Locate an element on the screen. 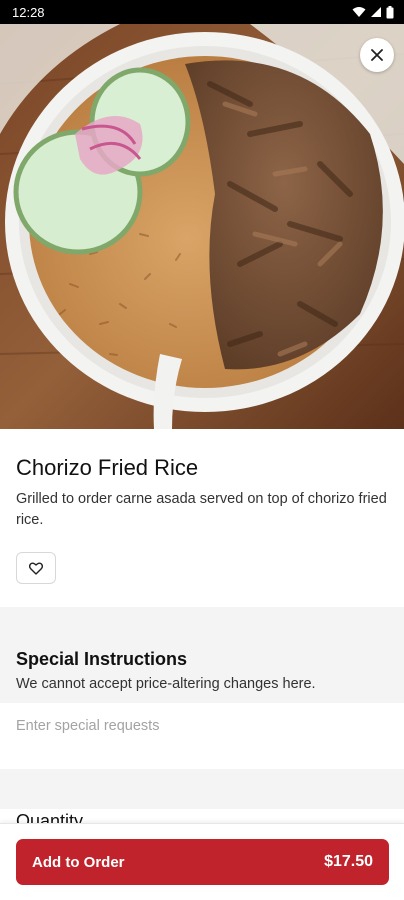 This screenshot has width=404, height=900. wifi-icon is located at coordinates (359, 12).